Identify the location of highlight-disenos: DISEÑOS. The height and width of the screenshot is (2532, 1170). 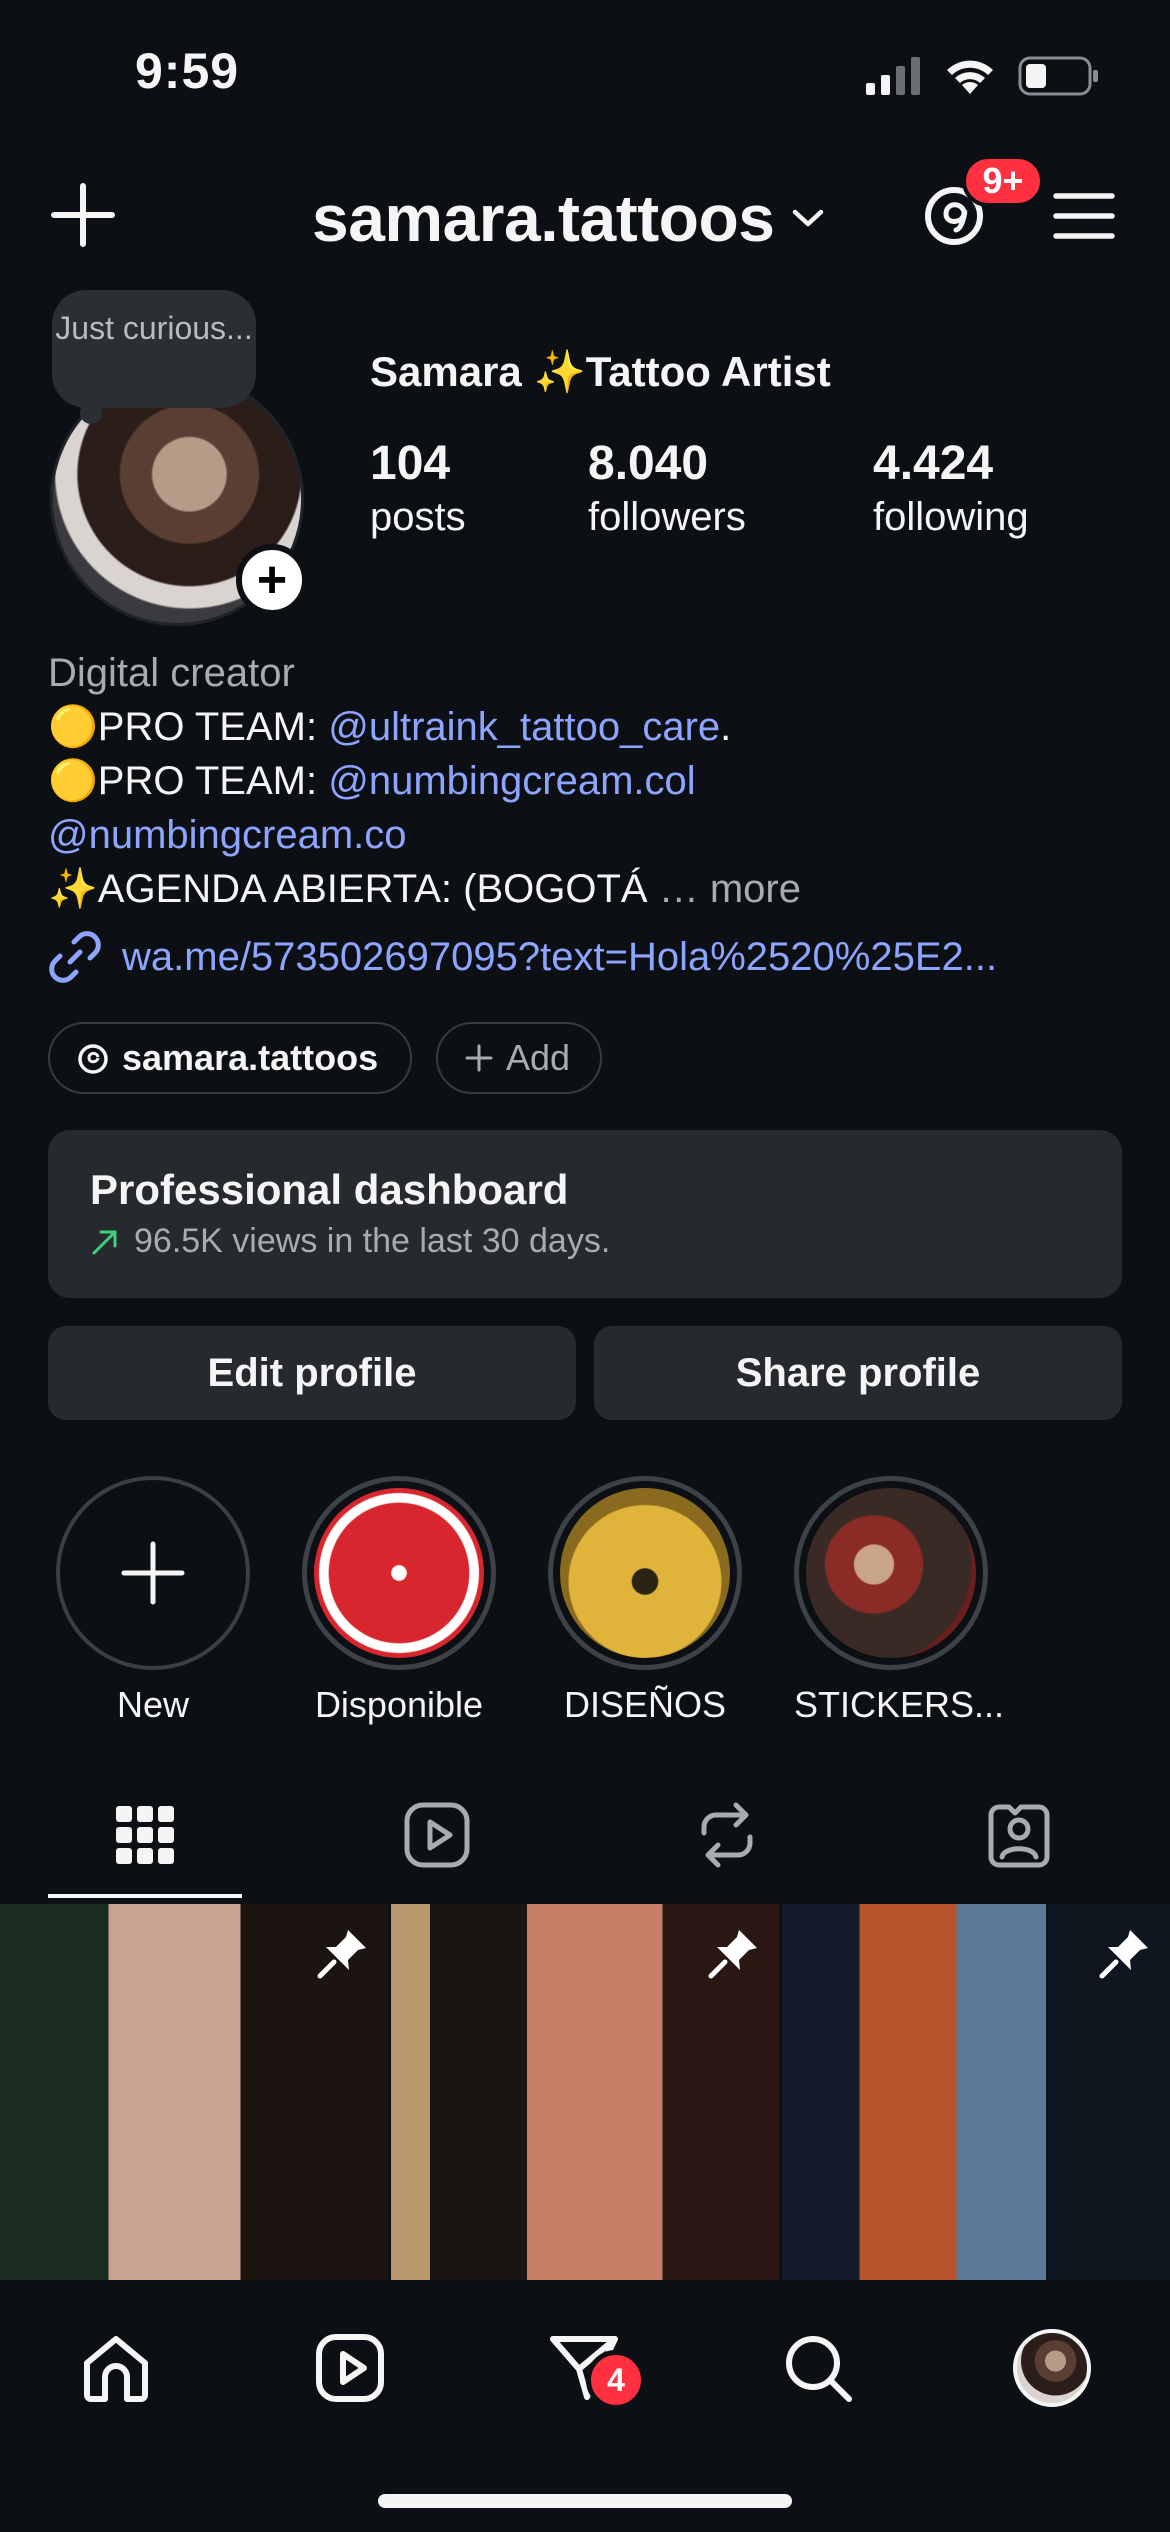
(645, 1601).